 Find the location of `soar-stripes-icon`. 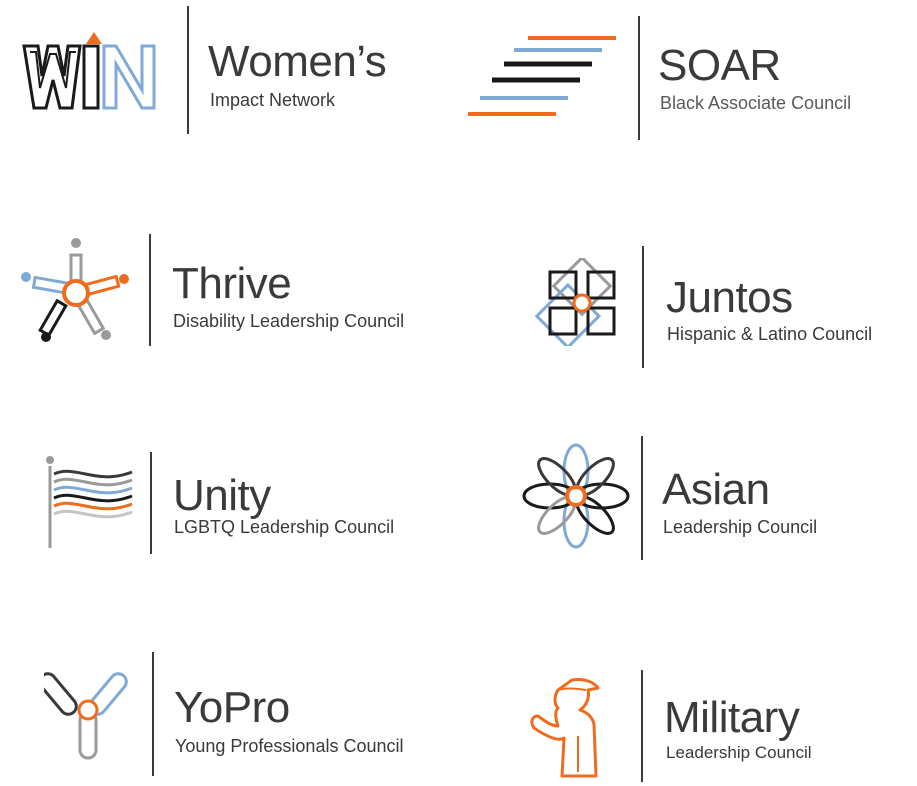

soar-stripes-icon is located at coordinates (542, 76).